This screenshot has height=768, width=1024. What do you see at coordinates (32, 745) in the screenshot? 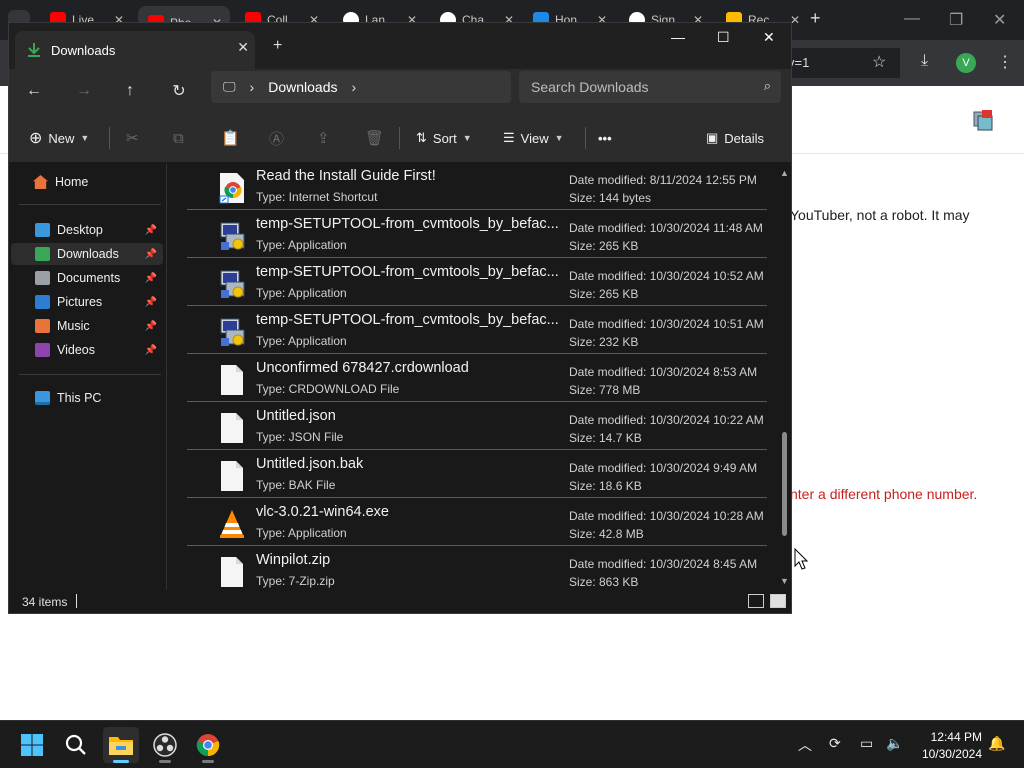
I see `start-button` at bounding box center [32, 745].